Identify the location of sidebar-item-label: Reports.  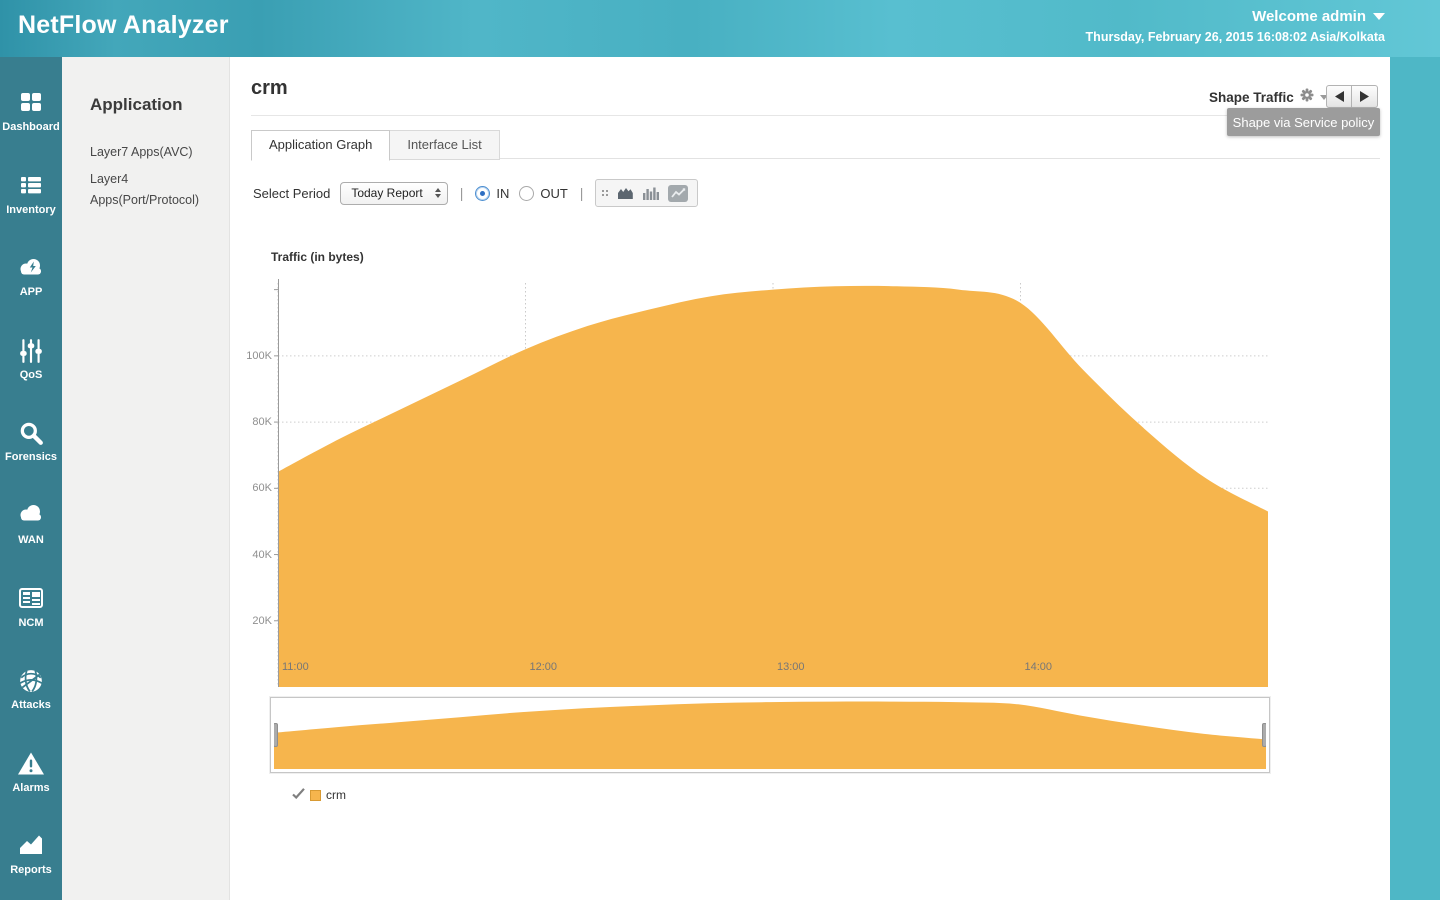
(31, 870).